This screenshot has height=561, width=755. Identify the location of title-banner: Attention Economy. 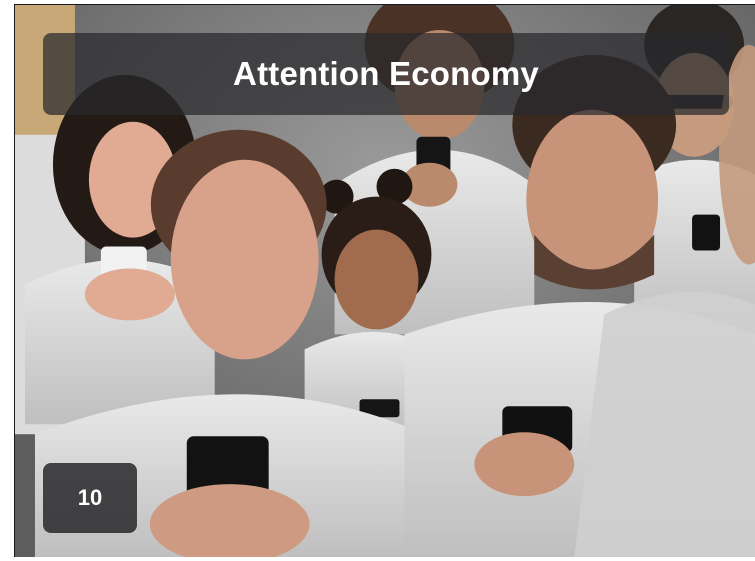
(386, 74).